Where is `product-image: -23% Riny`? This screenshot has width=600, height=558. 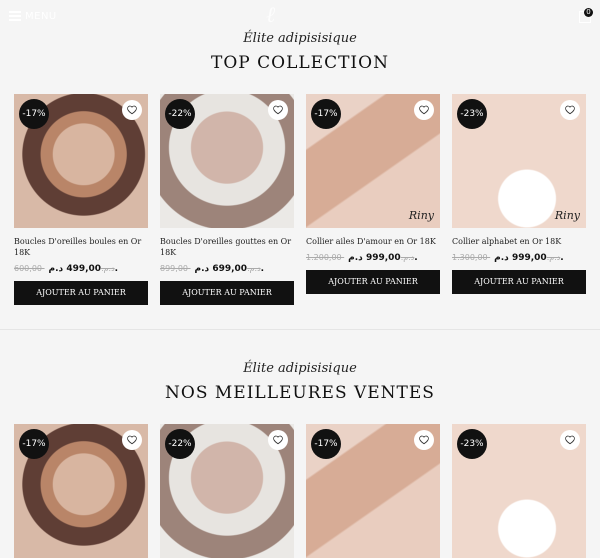 product-image: -23% Riny is located at coordinates (519, 161).